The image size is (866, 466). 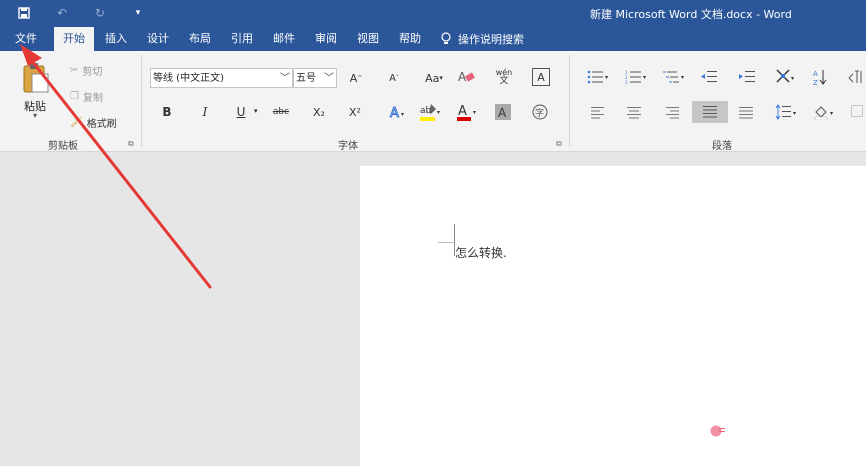 What do you see at coordinates (394, 78) in the screenshot?
I see `shrink-font-icon: Aˇ` at bounding box center [394, 78].